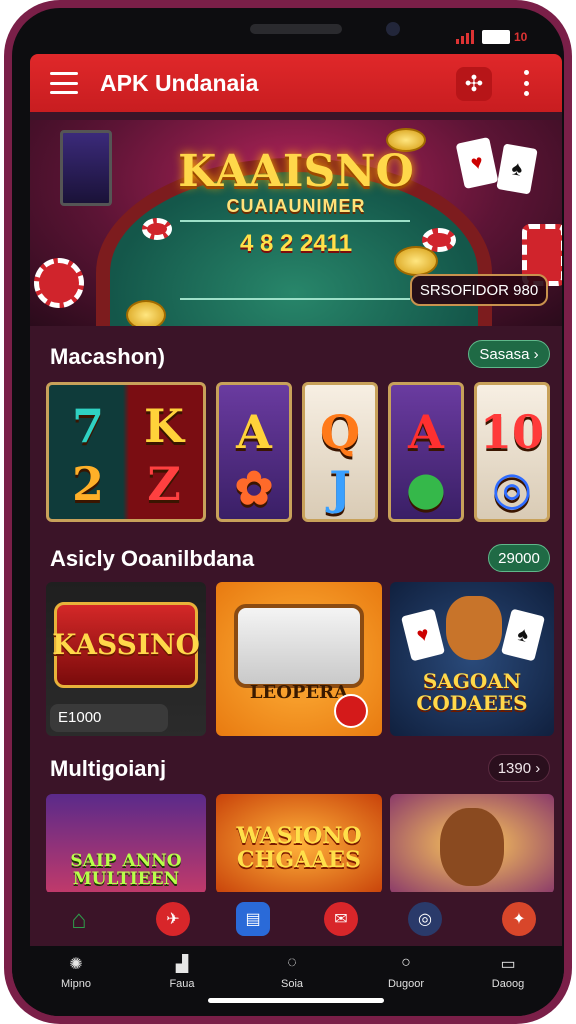  Describe the element at coordinates (173, 919) in the screenshot. I see `rocket-icon: ✈` at that location.